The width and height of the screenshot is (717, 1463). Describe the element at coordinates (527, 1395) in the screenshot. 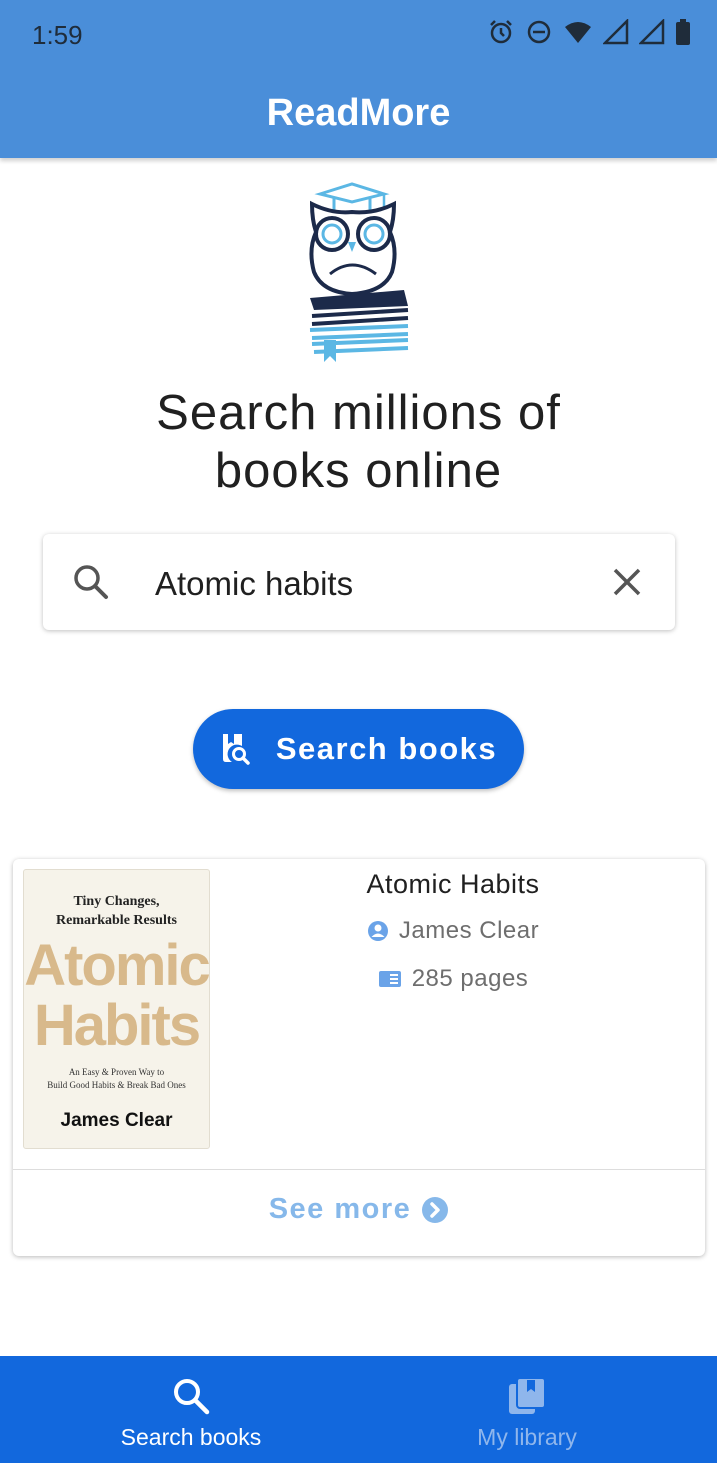

I see `library-icon` at that location.